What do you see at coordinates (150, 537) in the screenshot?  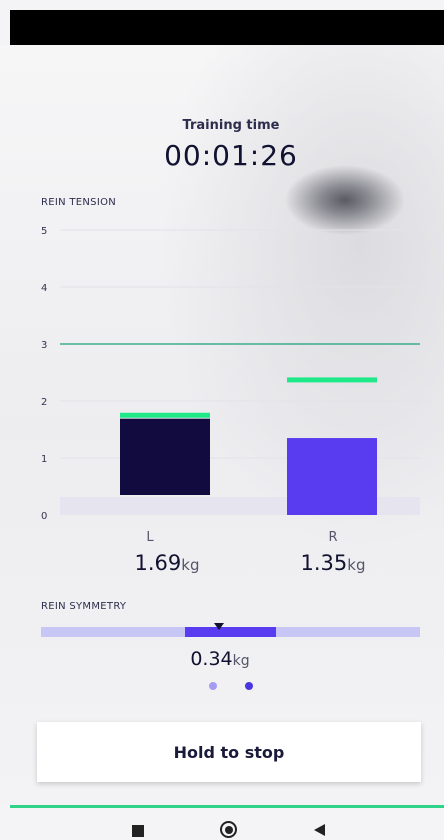 I see `left-rein-label: L` at bounding box center [150, 537].